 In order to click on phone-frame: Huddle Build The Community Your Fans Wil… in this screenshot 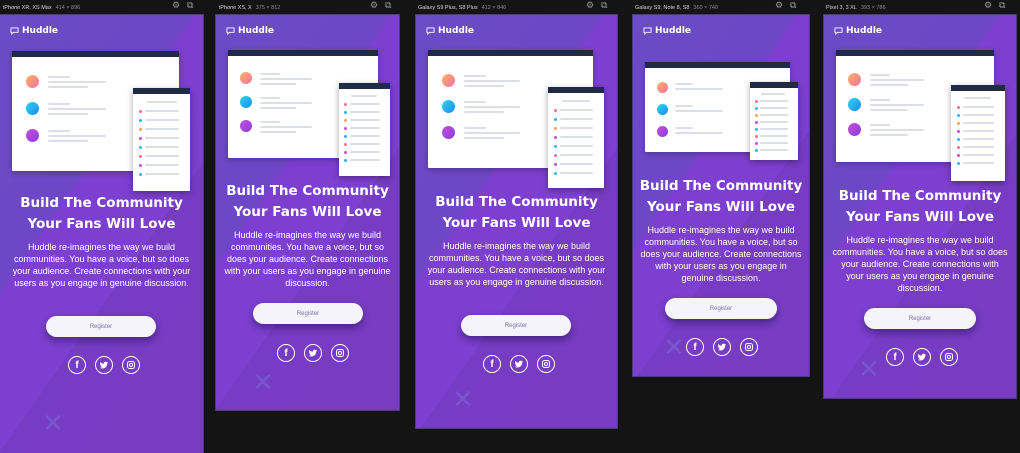, I will do `click(721, 195)`.